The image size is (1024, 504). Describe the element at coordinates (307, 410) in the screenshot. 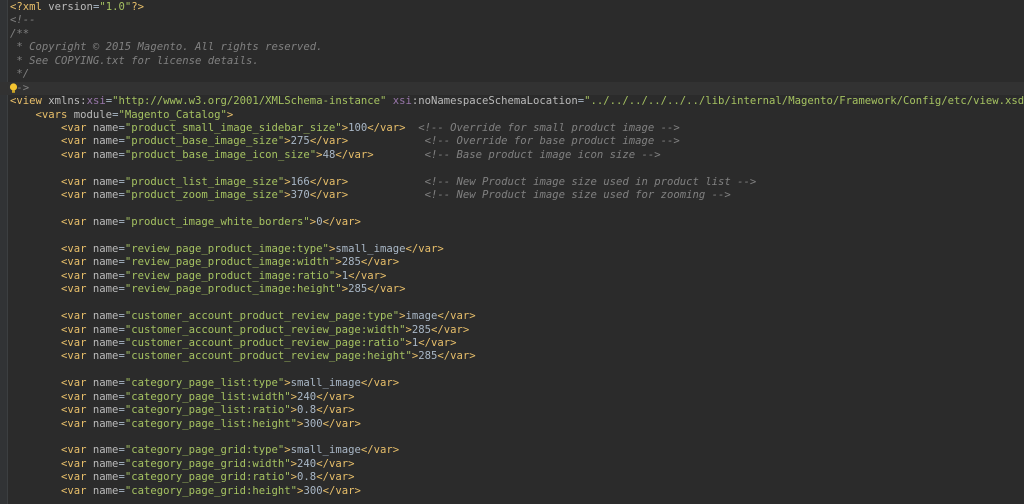

I see `code-text: 0.8` at that location.